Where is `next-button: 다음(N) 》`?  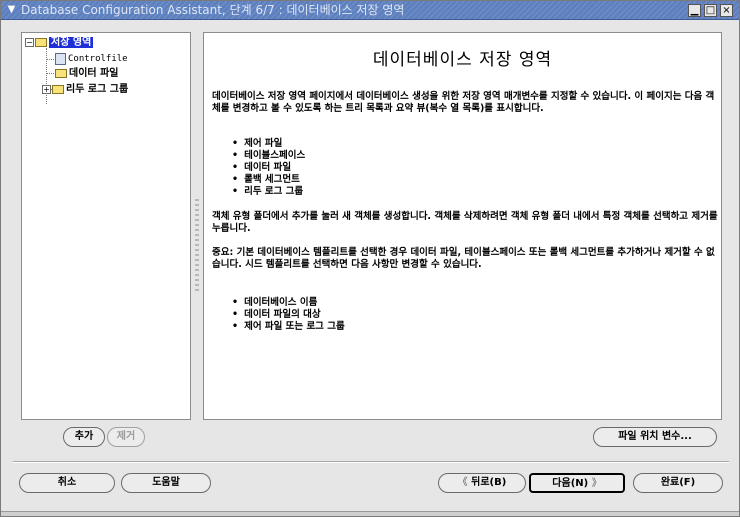
next-button: 다음(N) 》 is located at coordinates (577, 483).